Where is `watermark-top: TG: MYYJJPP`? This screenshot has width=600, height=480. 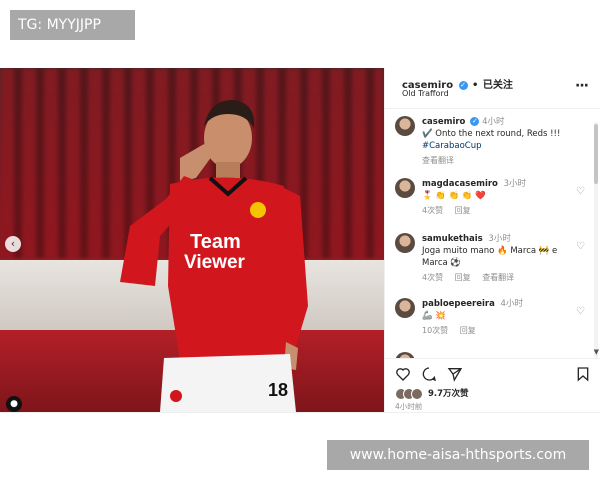
watermark-top: TG: MYYJJPP is located at coordinates (72, 25).